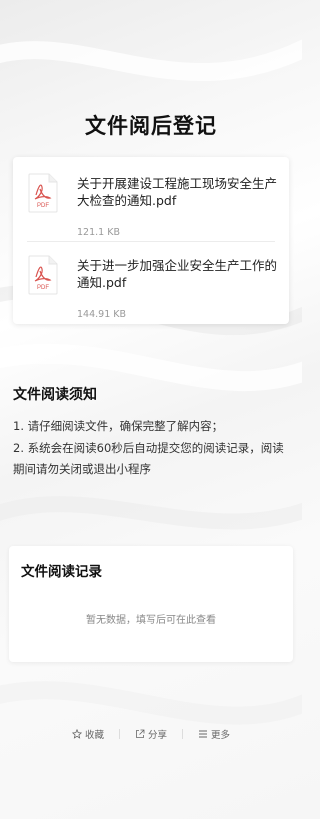  I want to click on file-name: 关于开展建设工程施工现场安全生产大检查的通知.pdf, so click(177, 192).